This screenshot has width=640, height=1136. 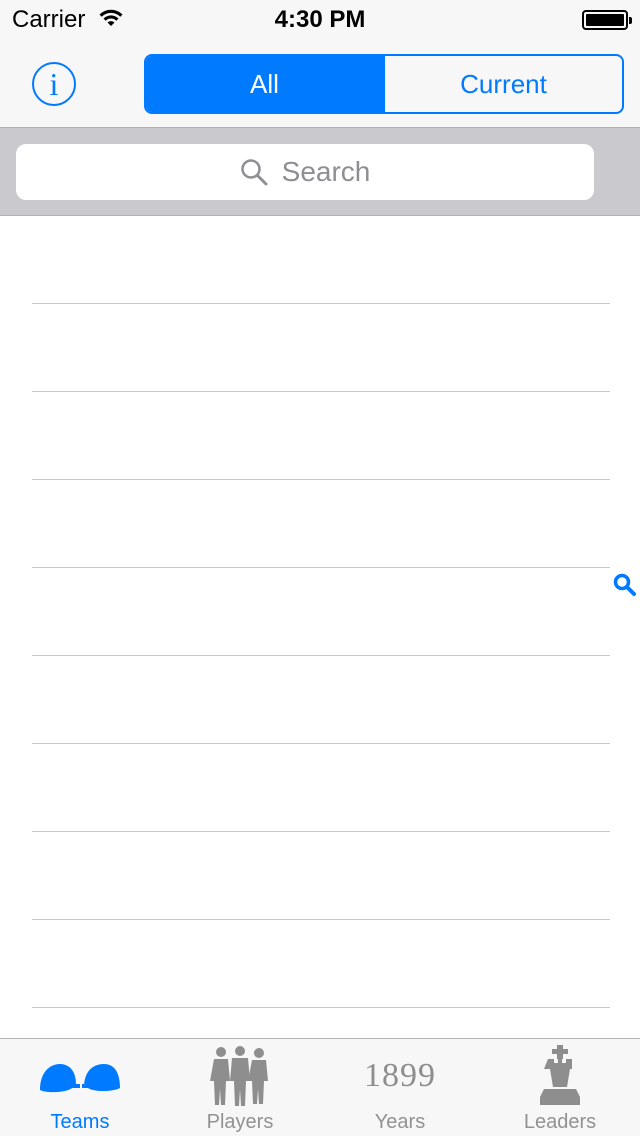 I want to click on tab-leaders-label: Leaders, so click(x=560, y=1122).